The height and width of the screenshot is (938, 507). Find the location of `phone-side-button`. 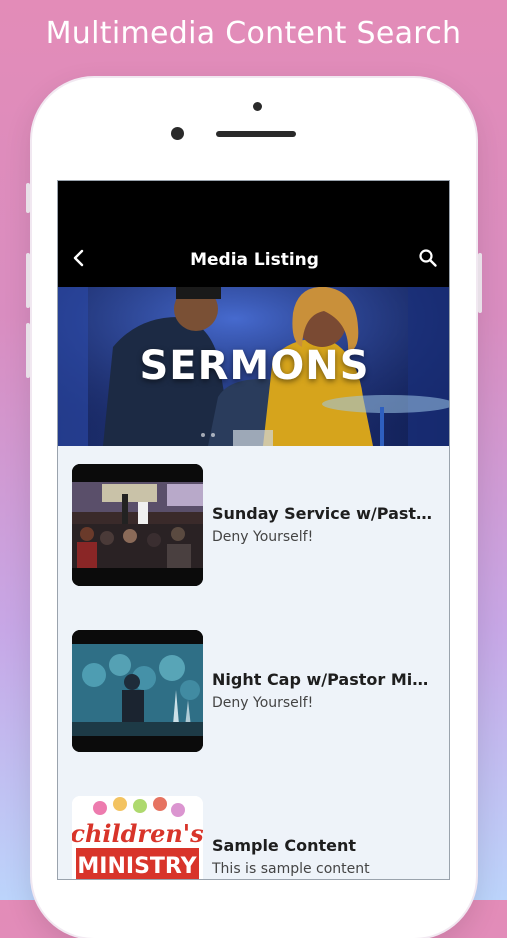

phone-side-button is located at coordinates (28, 198).